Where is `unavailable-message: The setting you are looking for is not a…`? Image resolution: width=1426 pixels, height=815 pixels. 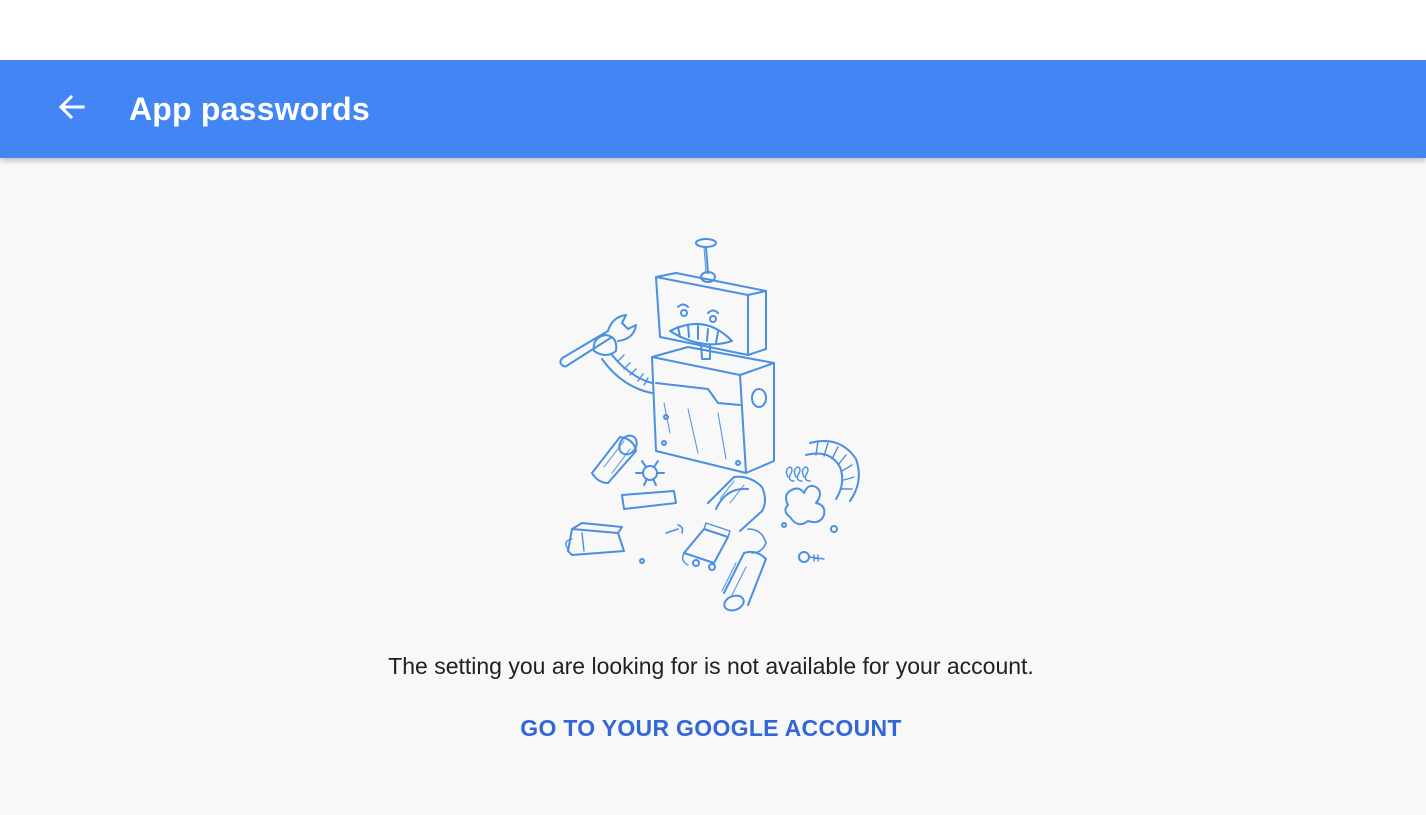 unavailable-message: The setting you are looking for is not a… is located at coordinates (711, 666).